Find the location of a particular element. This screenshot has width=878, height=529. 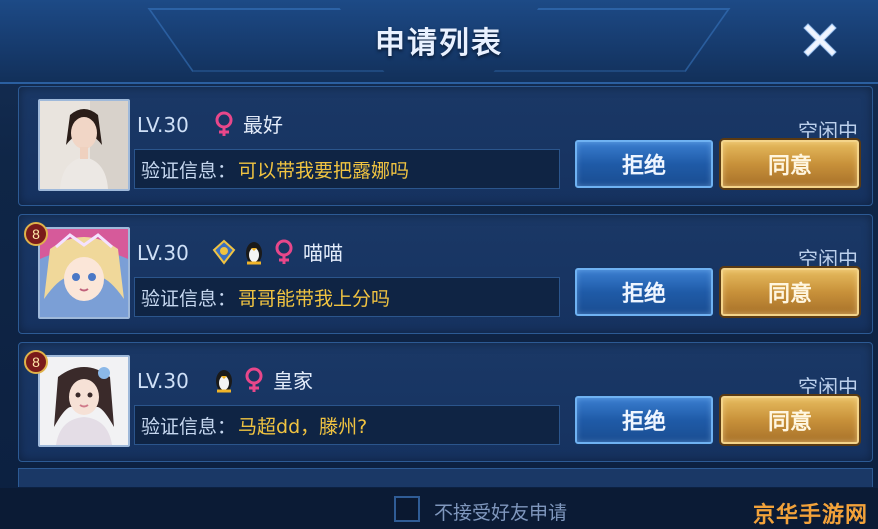

rank-emblem-icon is located at coordinates (224, 252).